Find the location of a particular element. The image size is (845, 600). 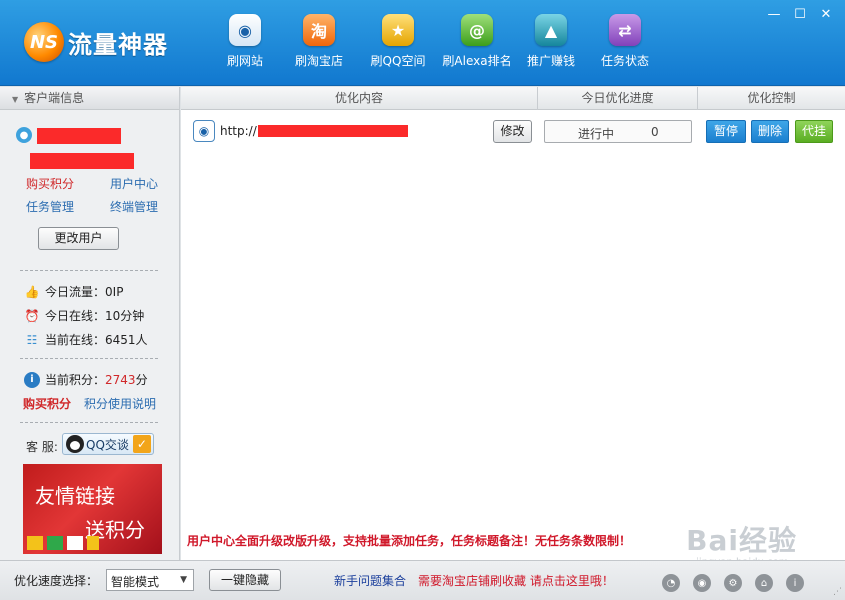

speed-gauge-icon: ◔ is located at coordinates (671, 583).